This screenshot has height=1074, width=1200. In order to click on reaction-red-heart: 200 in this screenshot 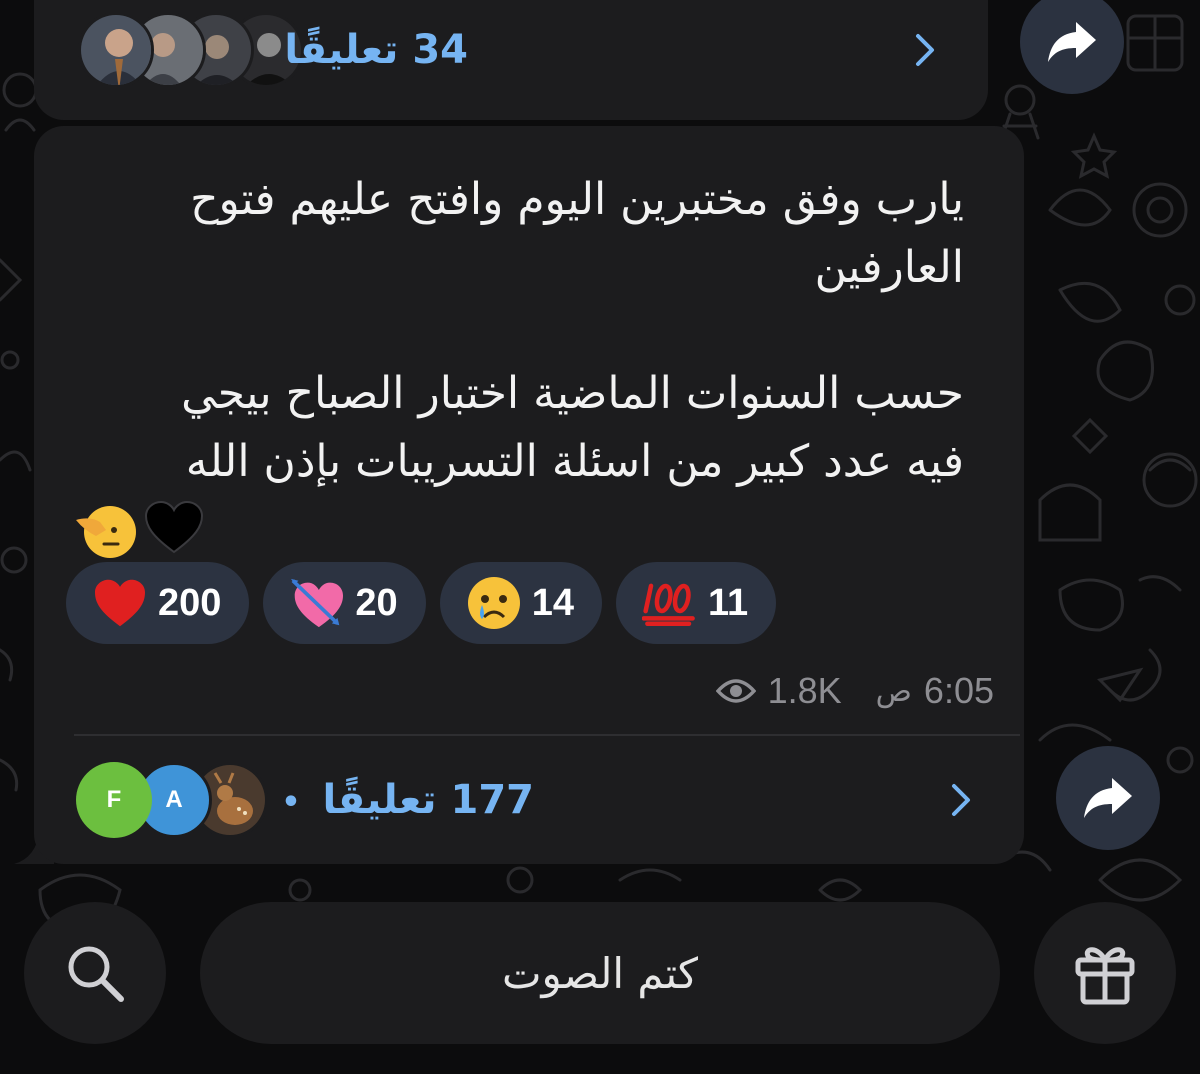, I will do `click(158, 603)`.